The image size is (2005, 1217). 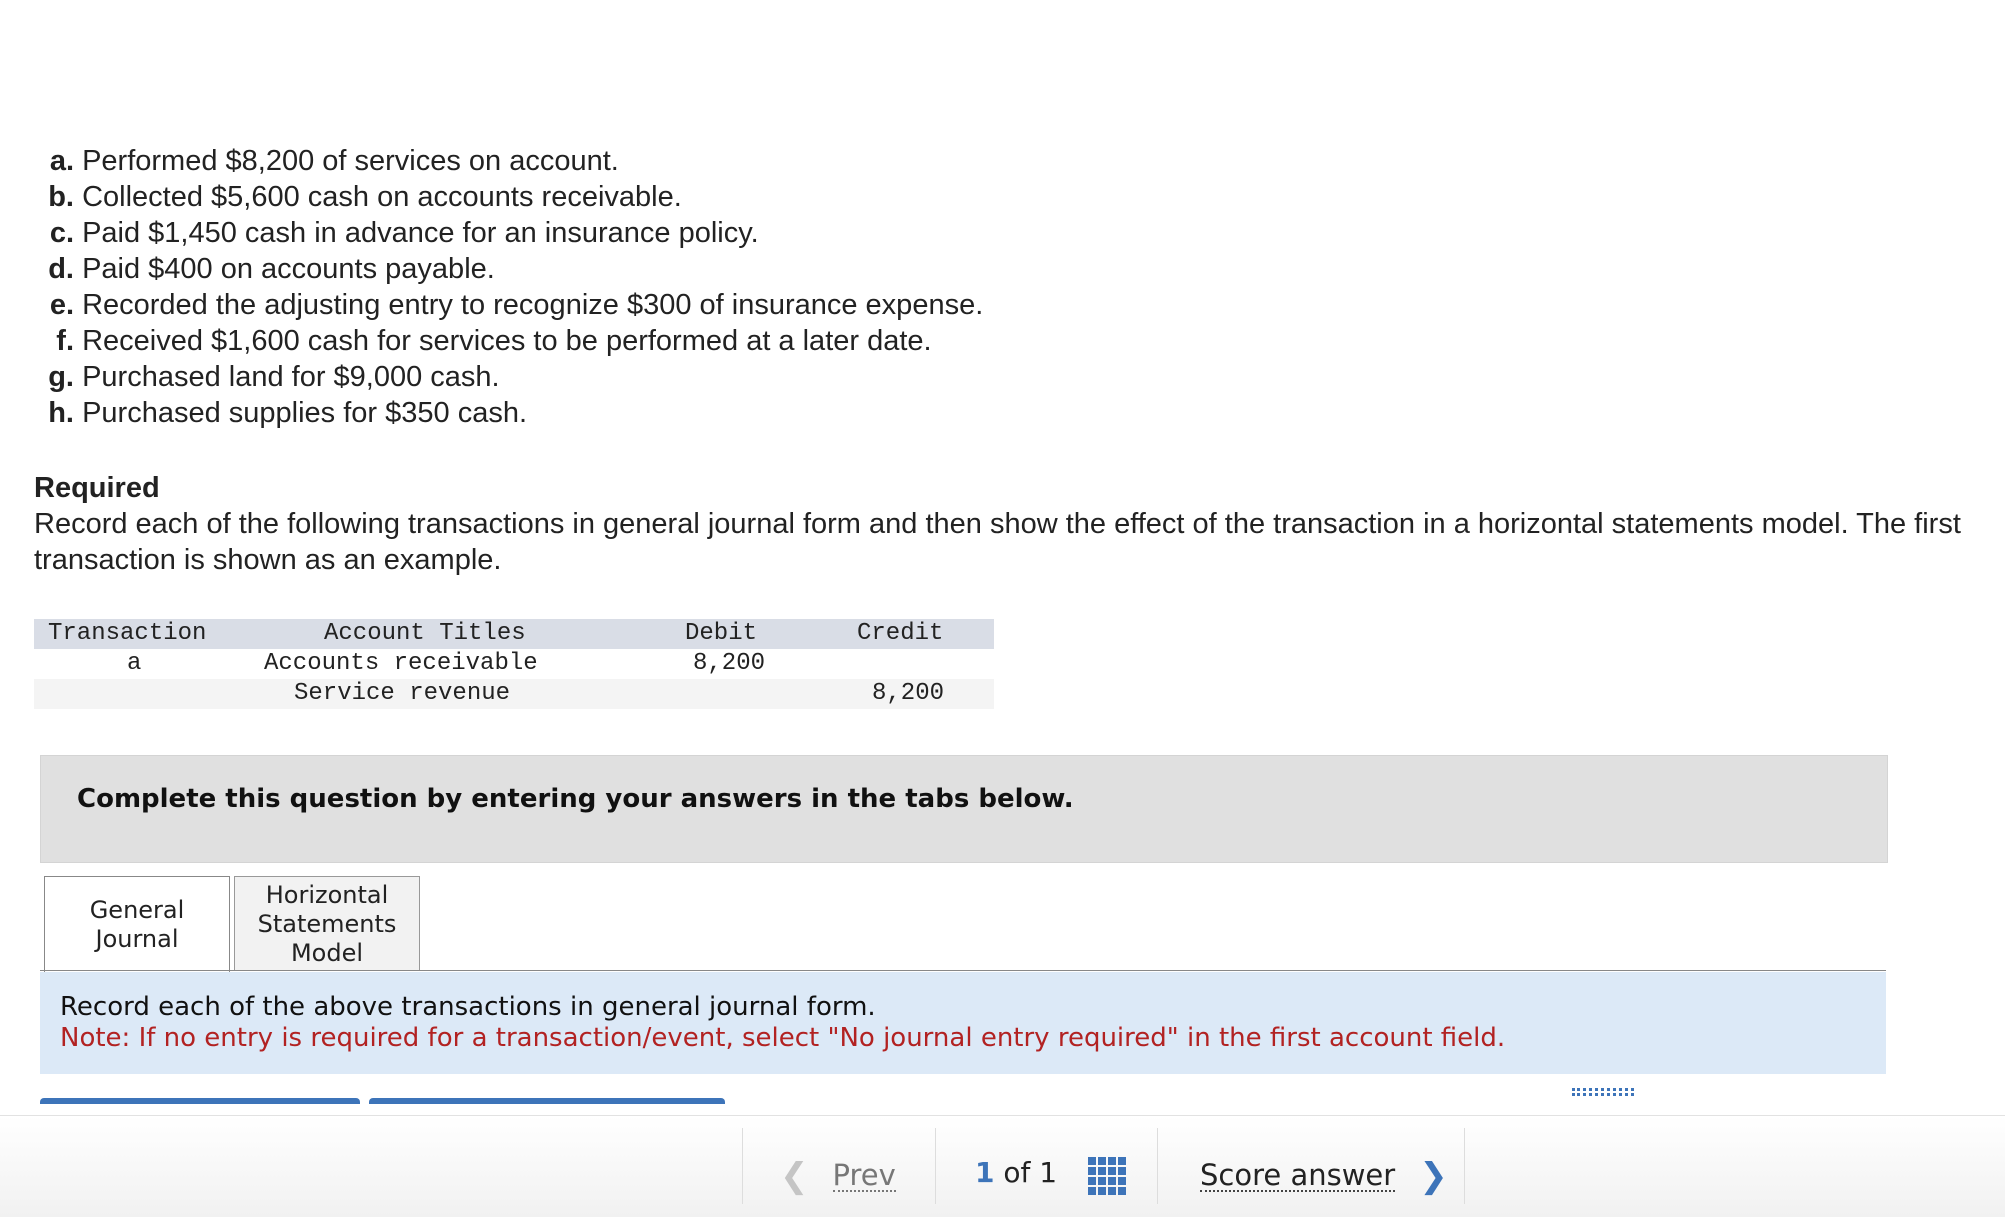 I want to click on cell-transaction: a, so click(x=134, y=663).